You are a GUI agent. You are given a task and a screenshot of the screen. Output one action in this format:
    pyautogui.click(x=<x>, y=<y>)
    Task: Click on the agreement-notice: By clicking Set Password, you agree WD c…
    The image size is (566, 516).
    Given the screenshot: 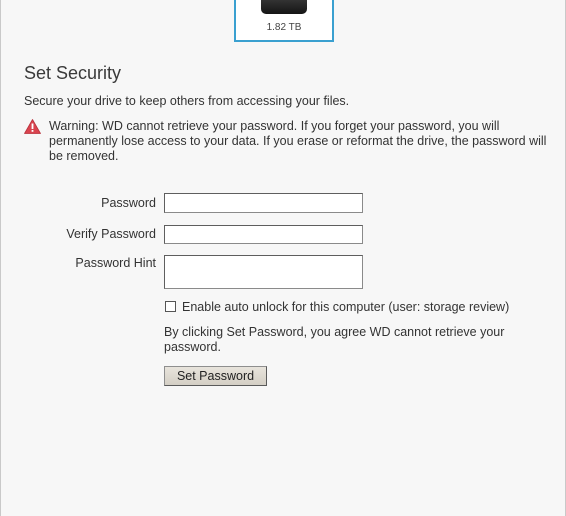 What is the action you would take?
    pyautogui.click(x=334, y=339)
    